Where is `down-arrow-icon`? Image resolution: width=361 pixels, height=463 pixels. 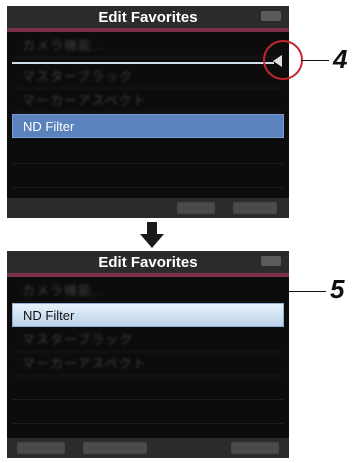
down-arrow-icon is located at coordinates (152, 235).